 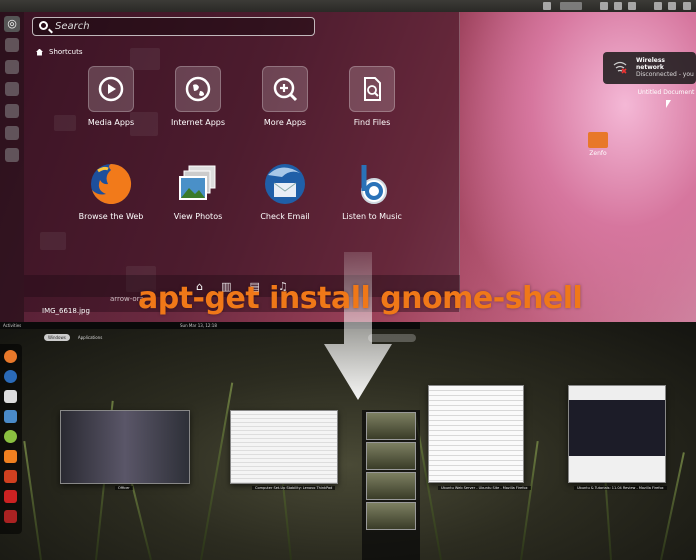 What do you see at coordinates (10, 516) in the screenshot?
I see `media-player-icon` at bounding box center [10, 516].